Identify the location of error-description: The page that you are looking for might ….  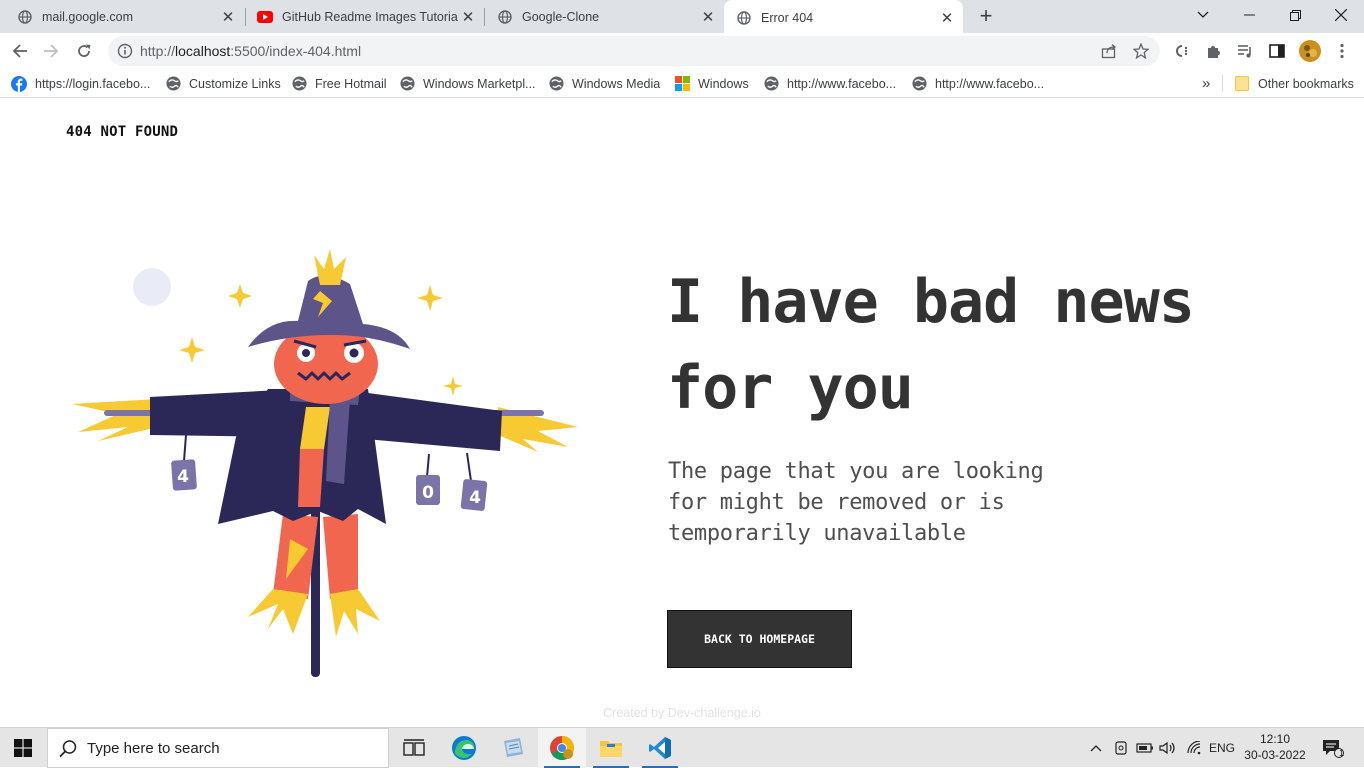
(856, 502).